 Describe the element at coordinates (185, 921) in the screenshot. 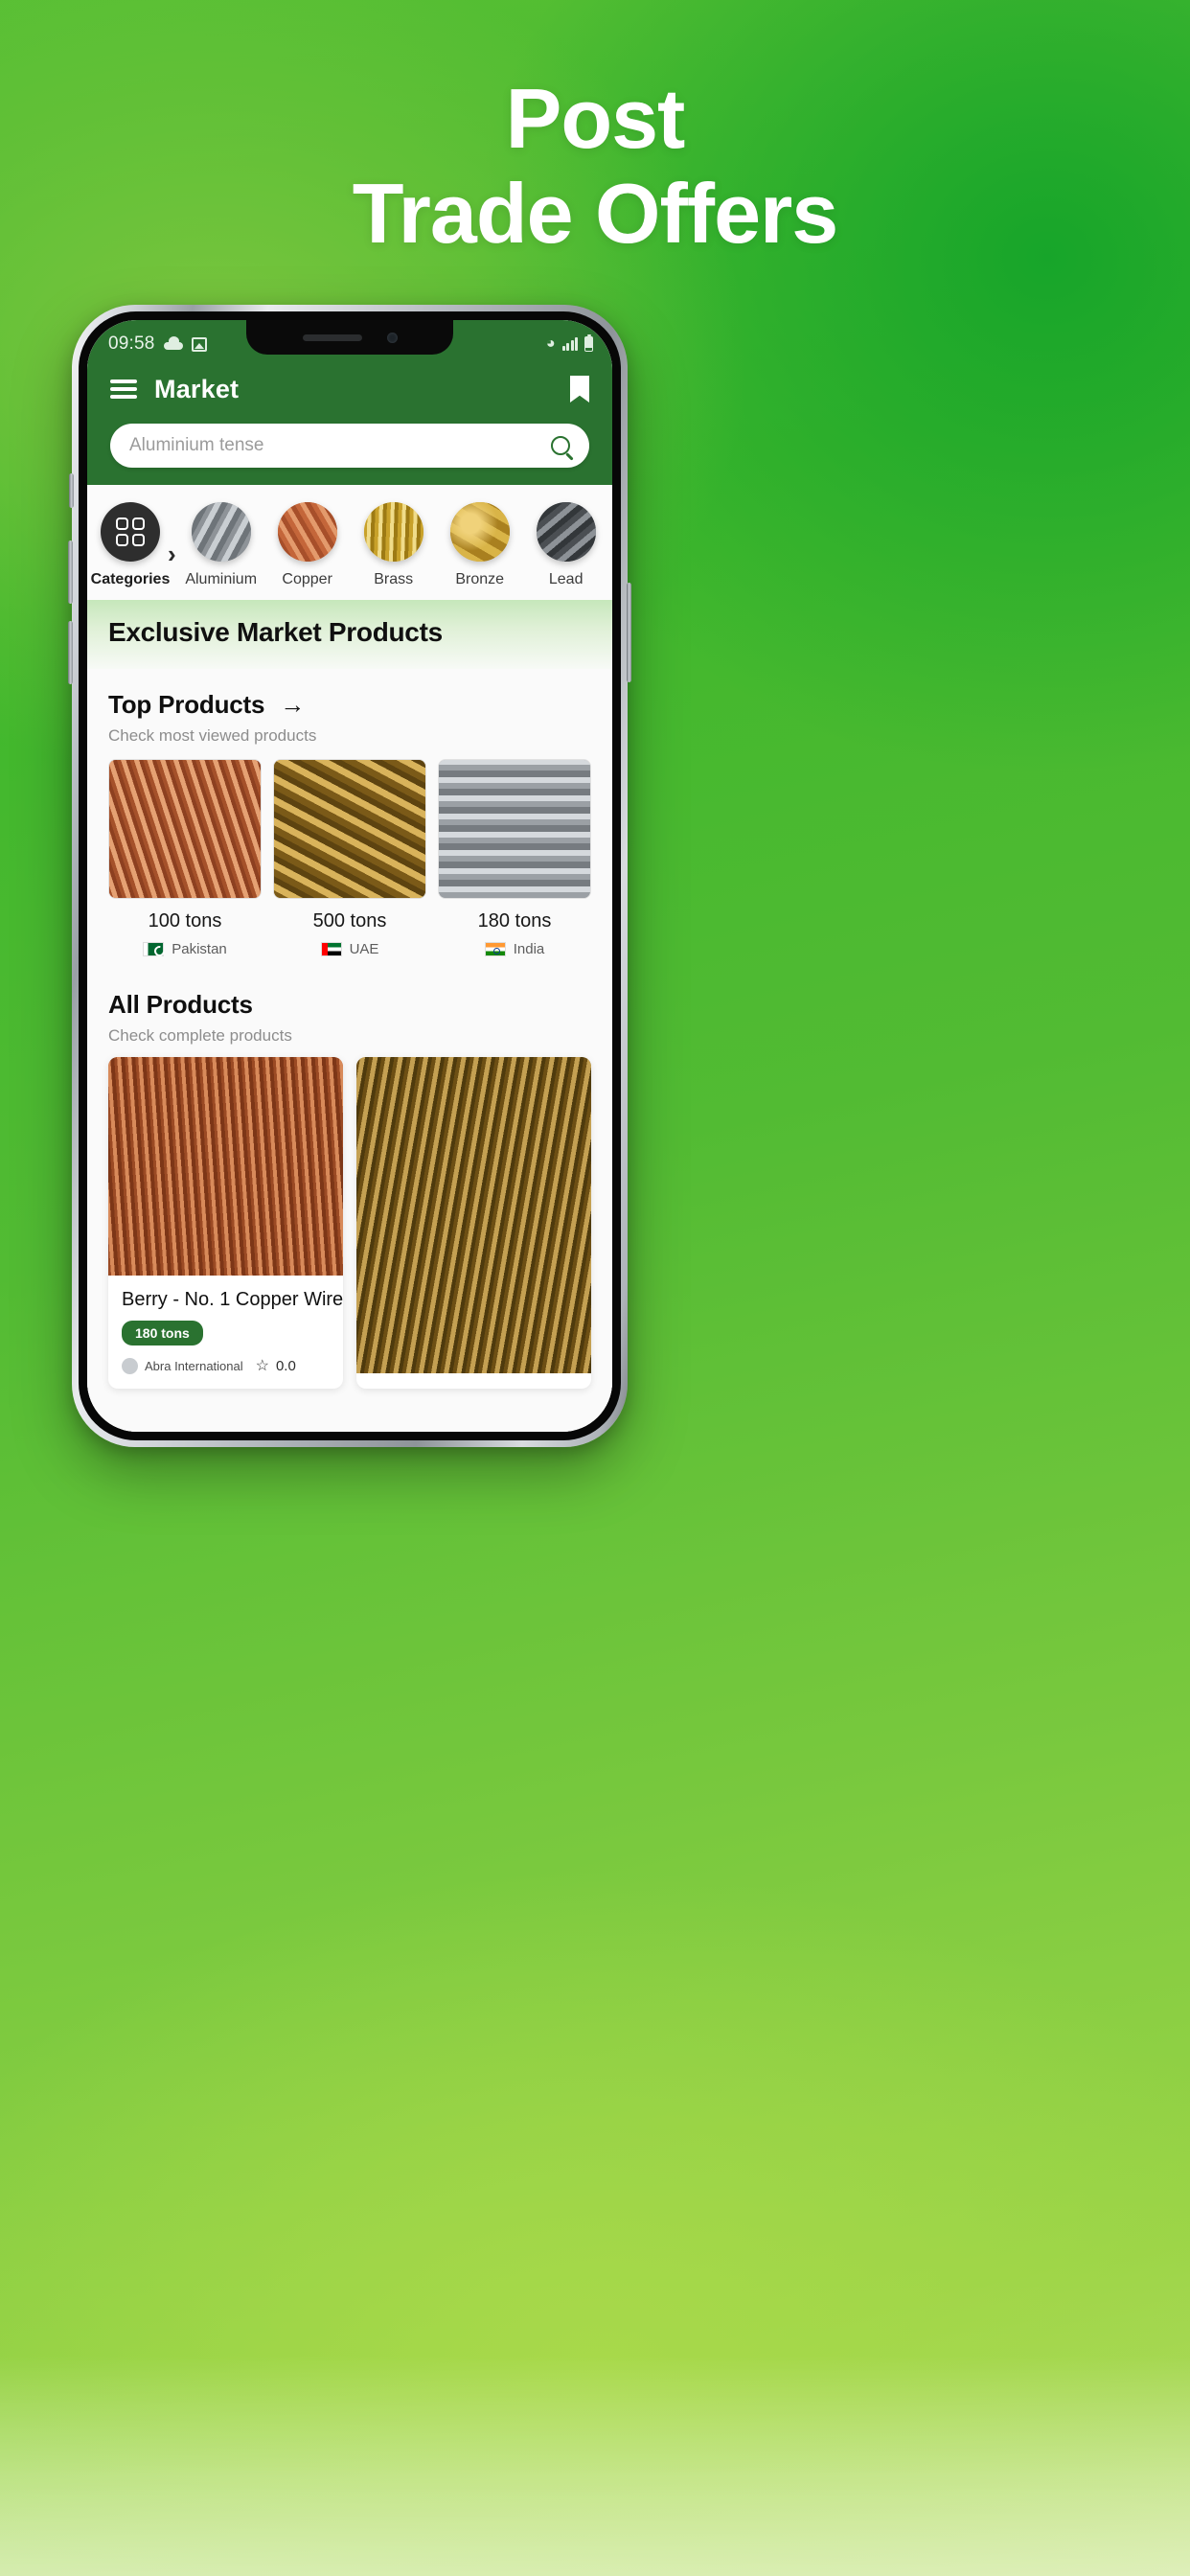

I see `product-quantity: 100 tons` at that location.